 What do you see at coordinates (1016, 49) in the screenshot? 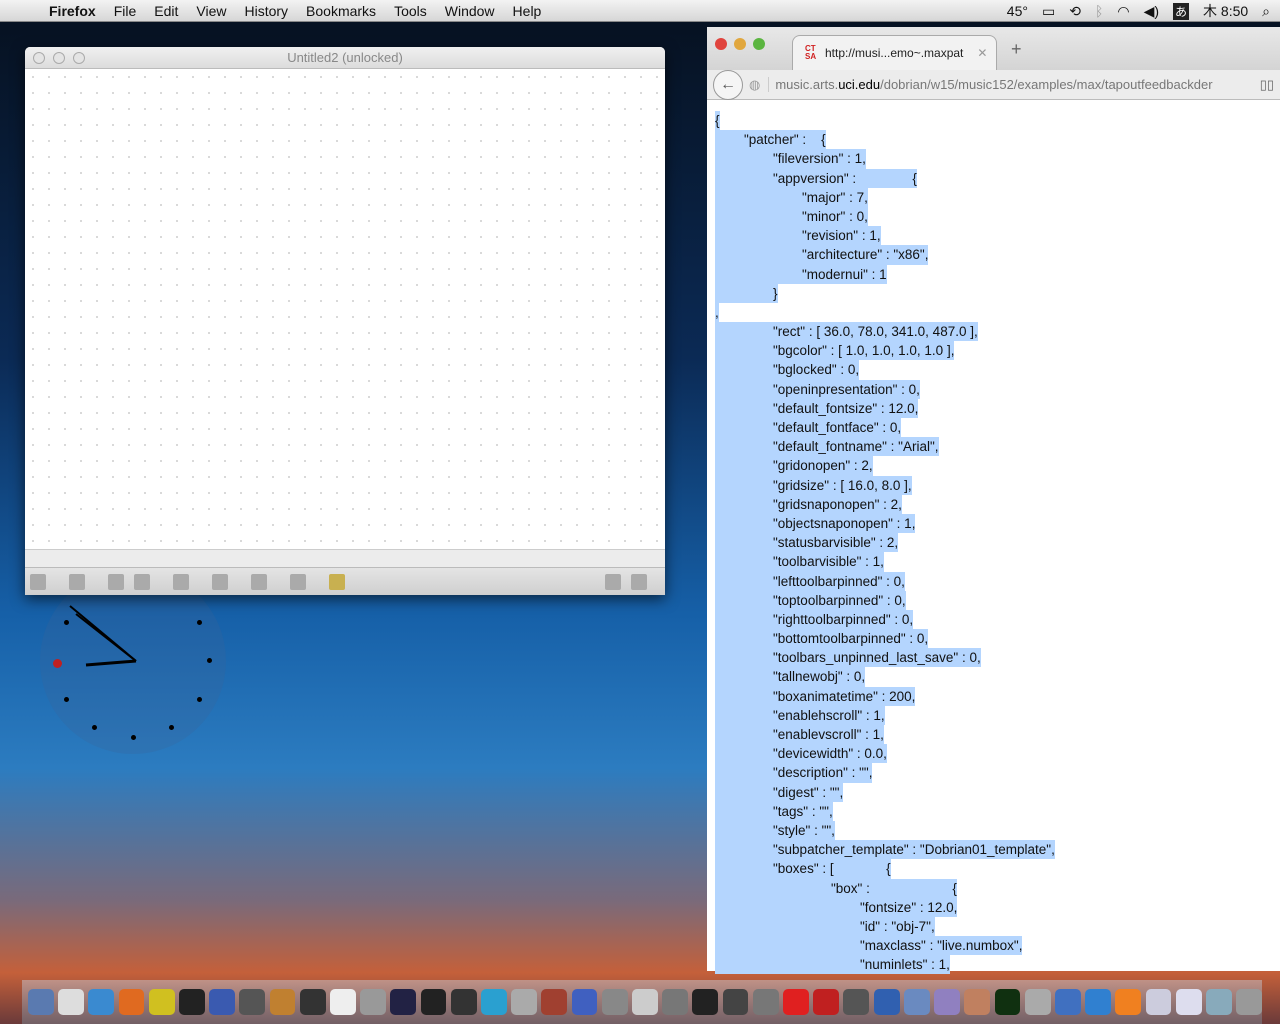
I see `new-tab-button: +` at bounding box center [1016, 49].